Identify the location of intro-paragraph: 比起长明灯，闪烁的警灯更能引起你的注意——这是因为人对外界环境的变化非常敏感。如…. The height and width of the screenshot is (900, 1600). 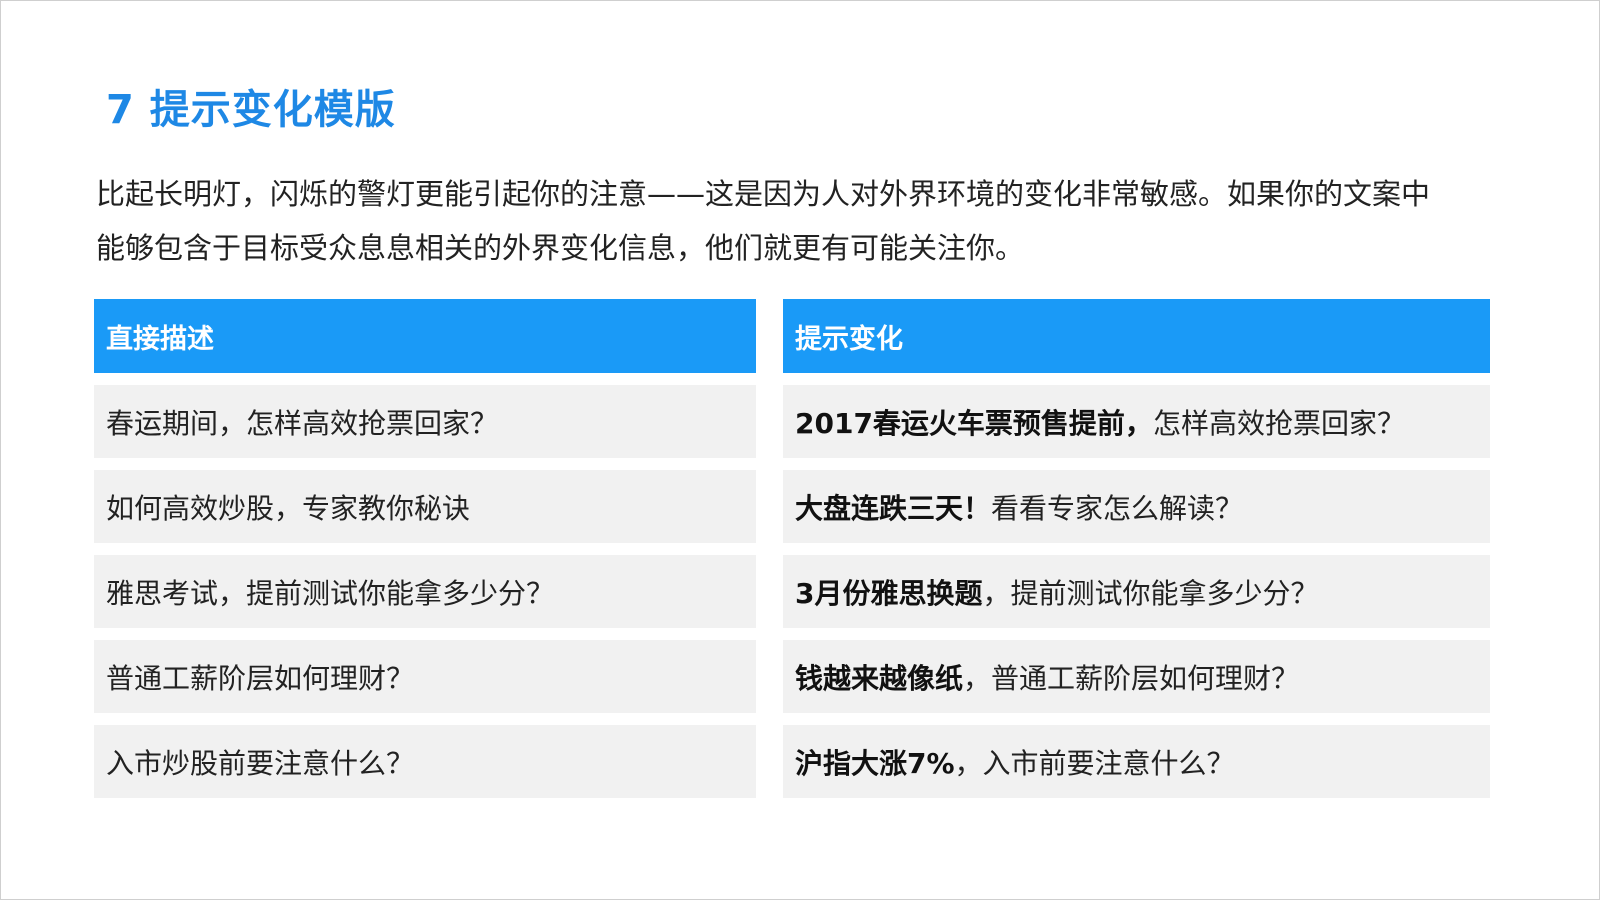
(806, 221).